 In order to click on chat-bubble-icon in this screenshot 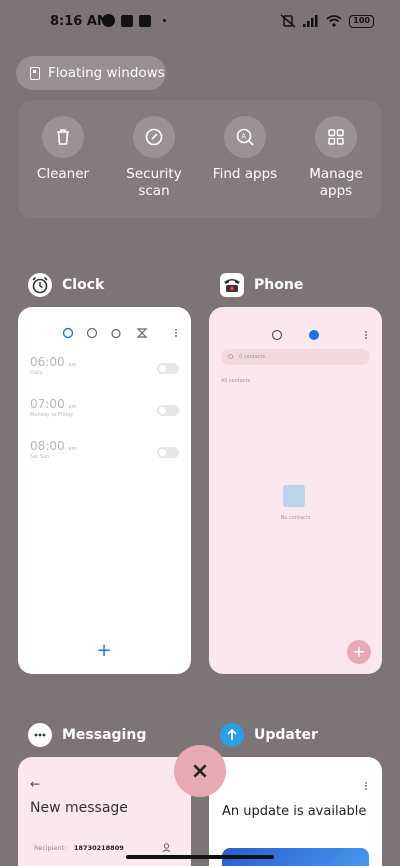, I will do `click(40, 735)`.